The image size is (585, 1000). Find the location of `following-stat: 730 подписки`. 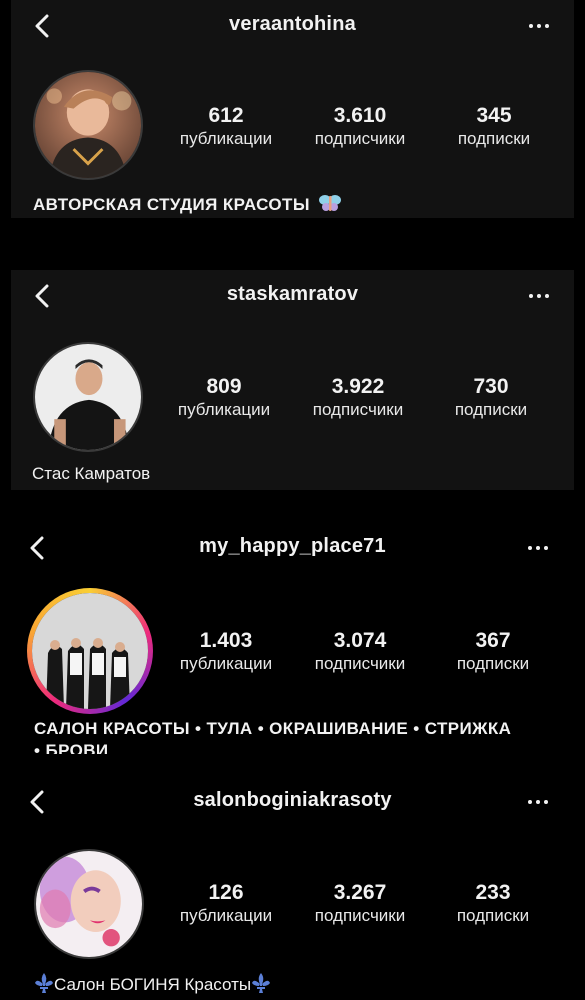

following-stat: 730 подписки is located at coordinates (491, 398).